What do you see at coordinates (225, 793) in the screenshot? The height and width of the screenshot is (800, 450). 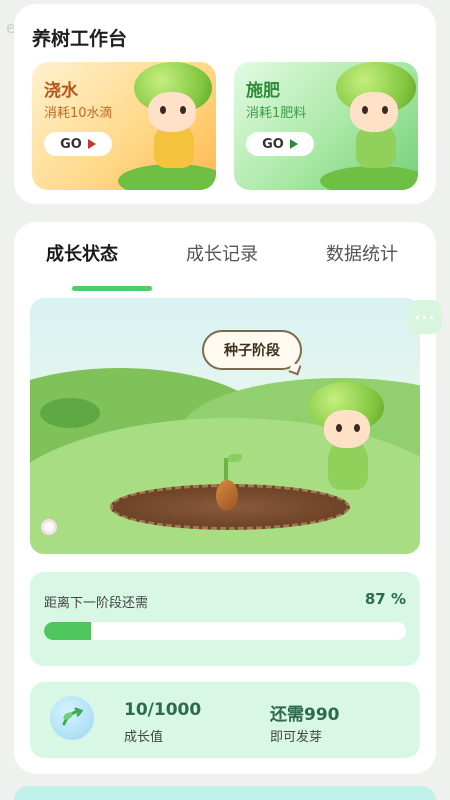 I see `next-card-edge` at bounding box center [225, 793].